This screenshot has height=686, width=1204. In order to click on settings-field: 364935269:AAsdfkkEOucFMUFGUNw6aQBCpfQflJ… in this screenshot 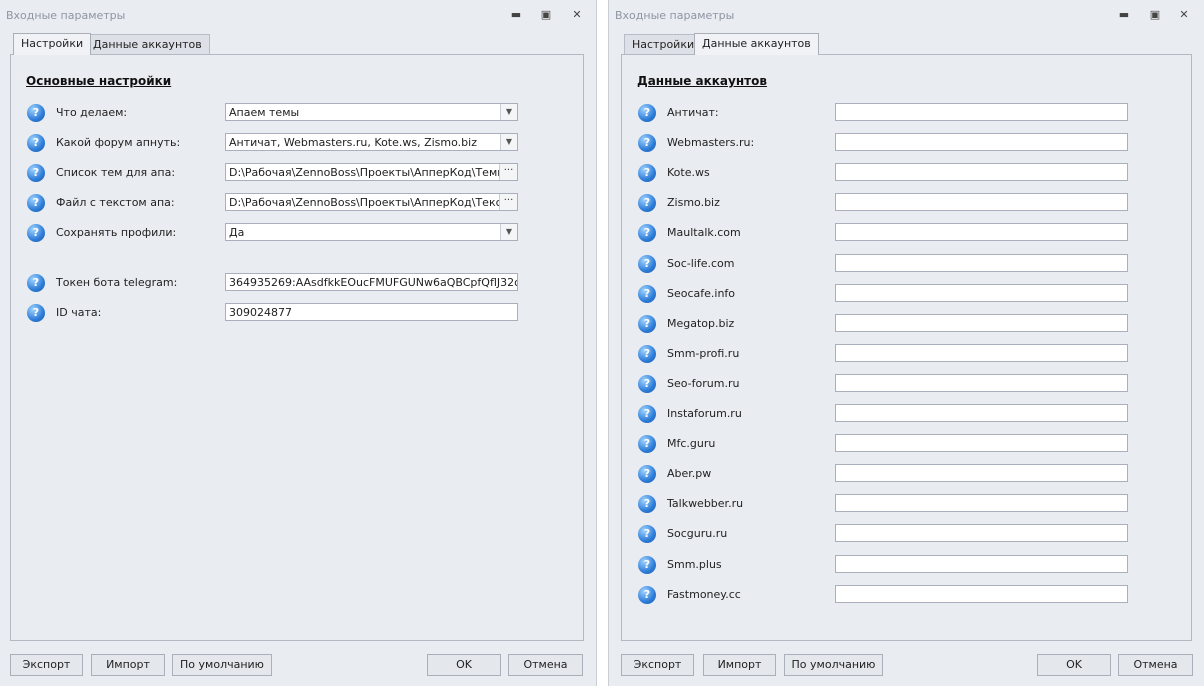, I will do `click(371, 282)`.